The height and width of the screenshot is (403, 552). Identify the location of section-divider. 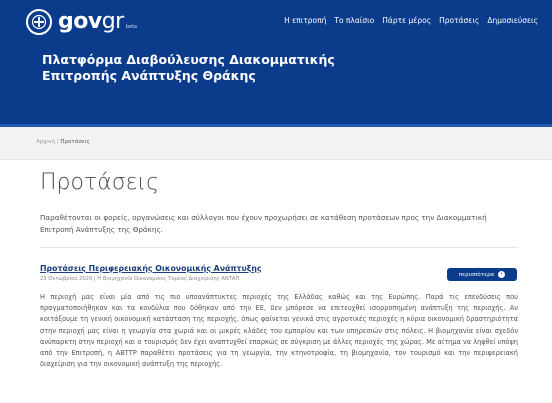
(279, 247).